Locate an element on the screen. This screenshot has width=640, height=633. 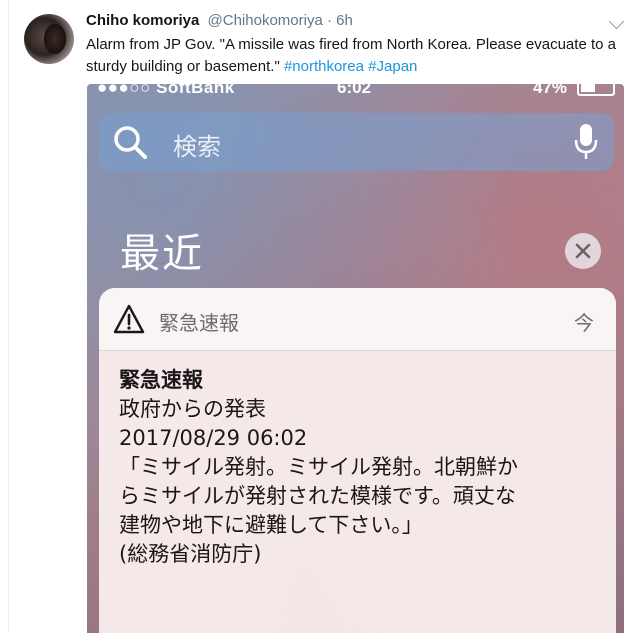
notification-message-line: 建物や地下に避難して下さい。」 is located at coordinates (271, 525).